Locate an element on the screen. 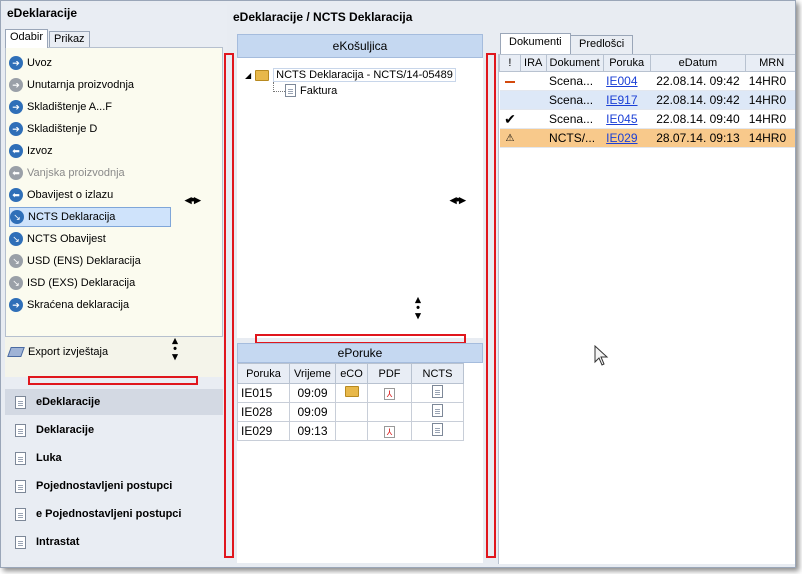 Image resolution: width=802 pixels, height=574 pixels. nav-item-deklaracije: Deklaracije is located at coordinates (114, 430).